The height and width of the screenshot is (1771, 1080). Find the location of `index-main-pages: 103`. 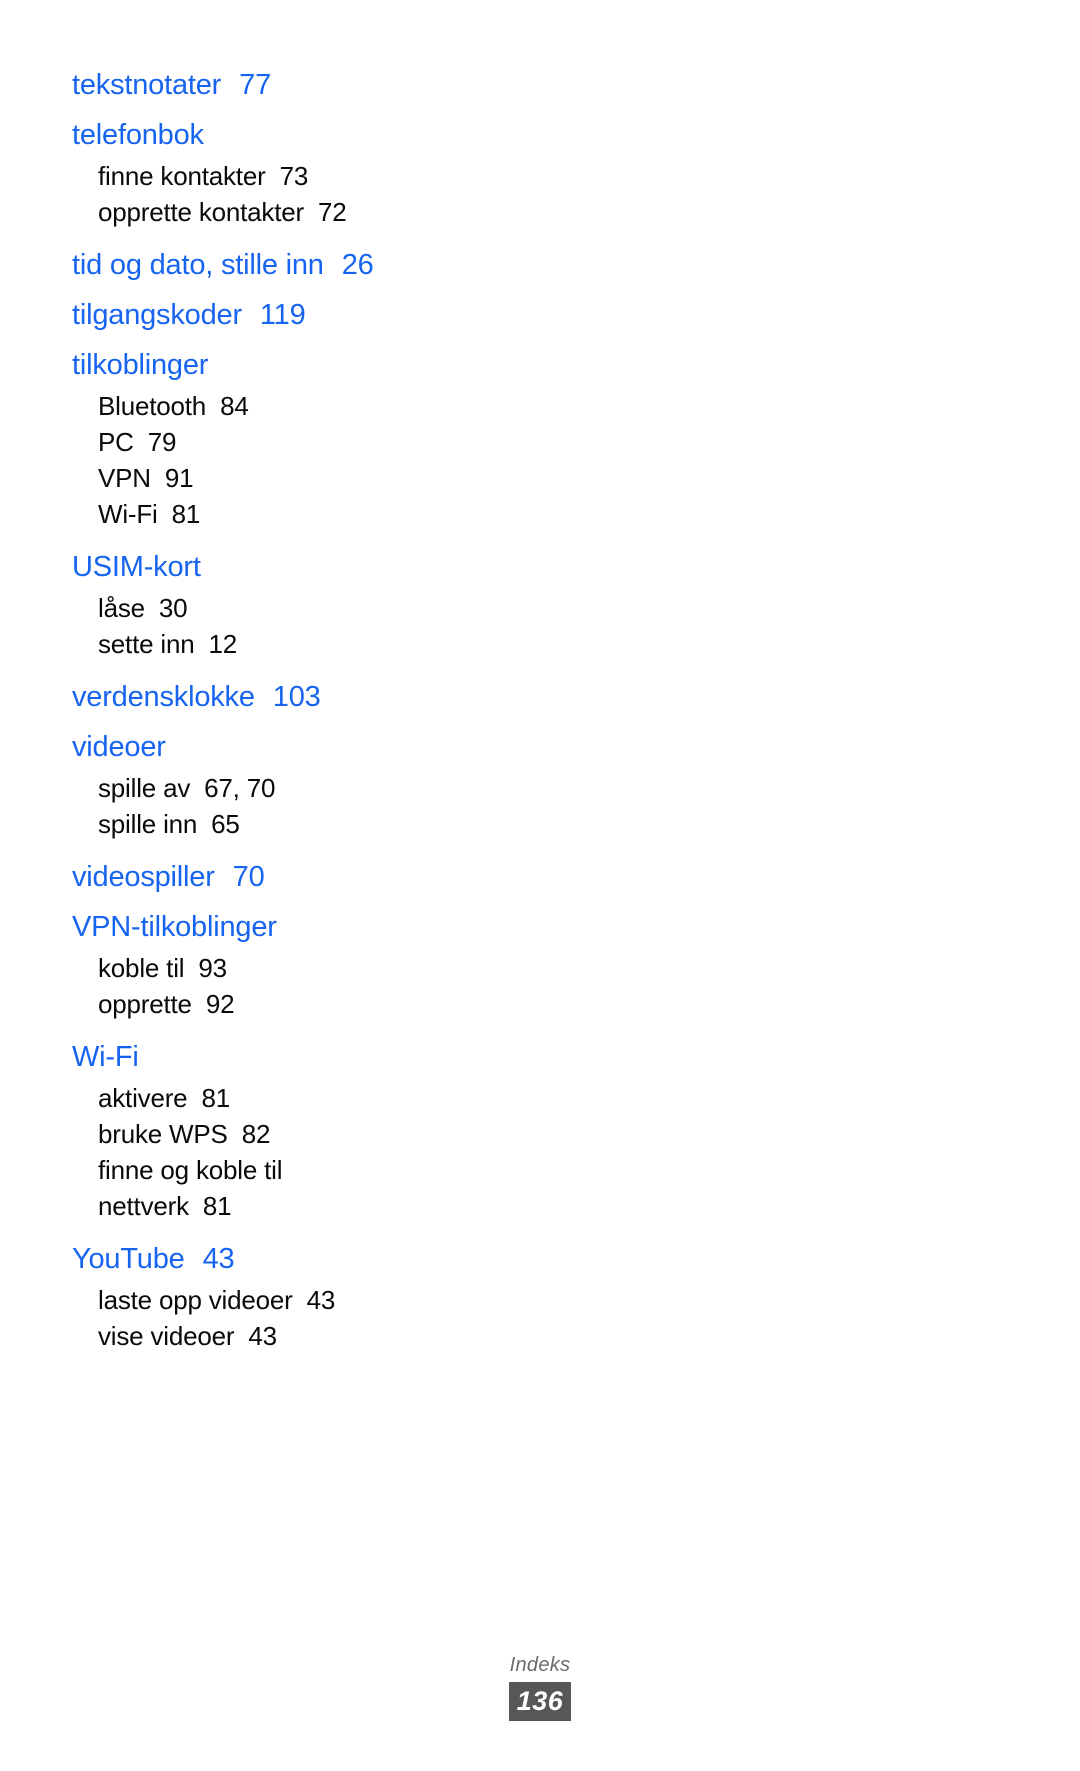

index-main-pages: 103 is located at coordinates (296, 697).